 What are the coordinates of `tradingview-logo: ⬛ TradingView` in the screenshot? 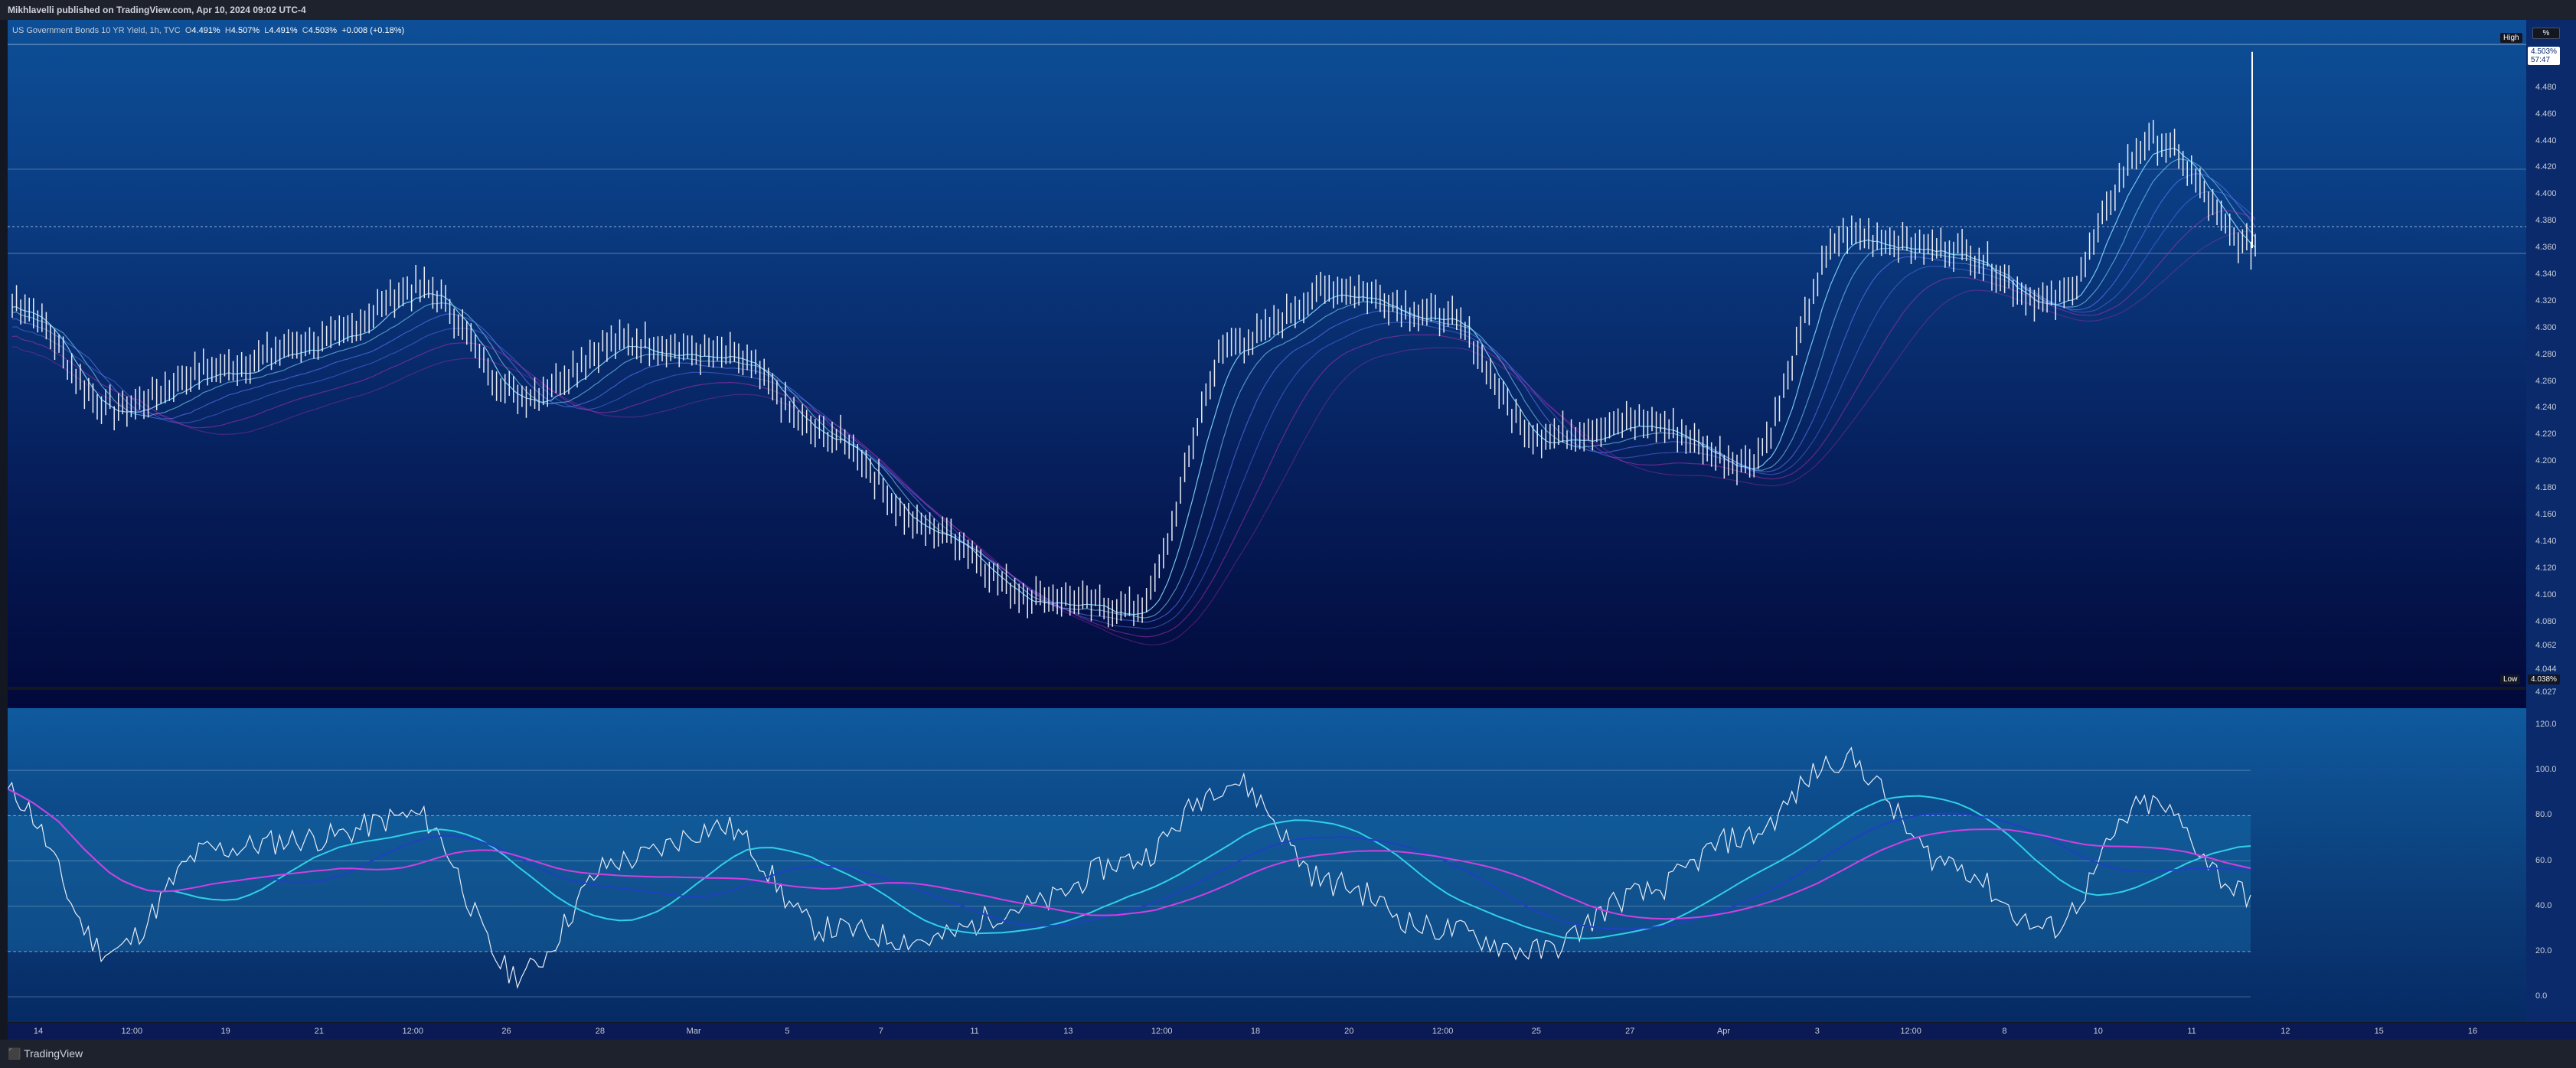 It's located at (45, 1053).